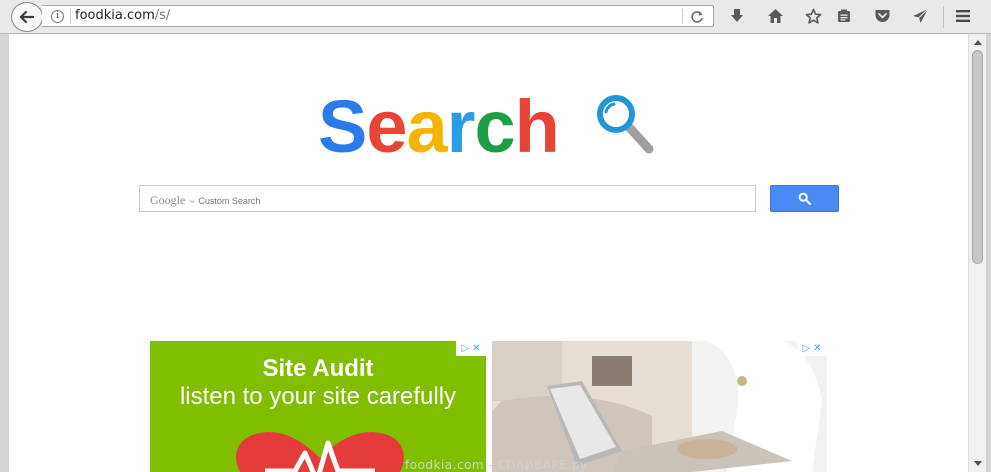 The height and width of the screenshot is (472, 991). I want to click on reading-list-icon, so click(844, 16).